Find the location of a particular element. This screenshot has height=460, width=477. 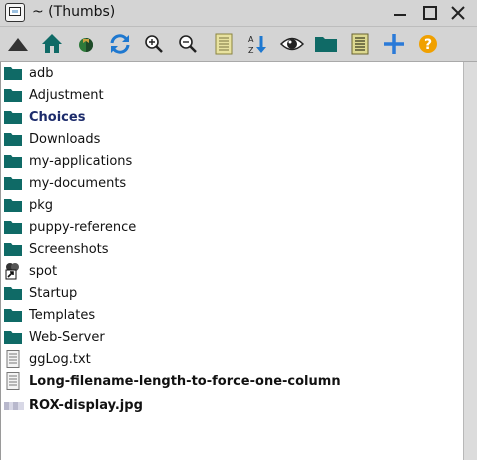

minimize-button is located at coordinates (401, 13).